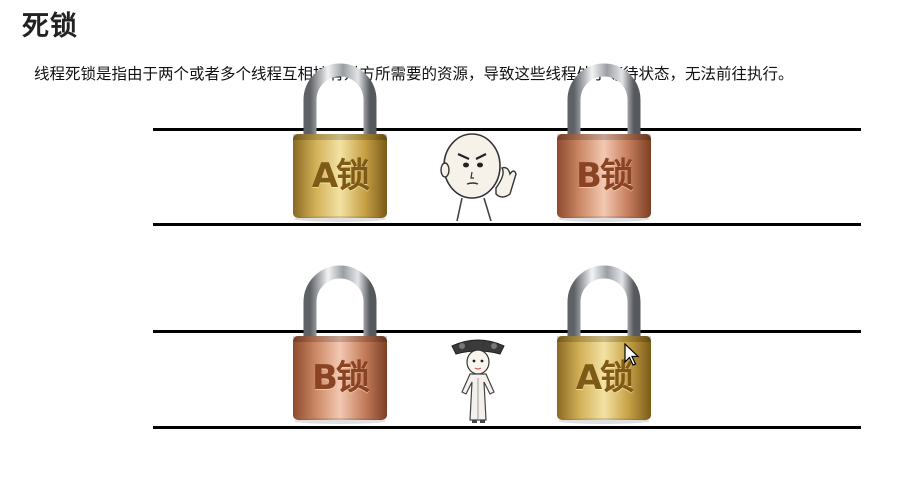 This screenshot has width=917, height=481. I want to click on row-2-top-line, so click(507, 331).